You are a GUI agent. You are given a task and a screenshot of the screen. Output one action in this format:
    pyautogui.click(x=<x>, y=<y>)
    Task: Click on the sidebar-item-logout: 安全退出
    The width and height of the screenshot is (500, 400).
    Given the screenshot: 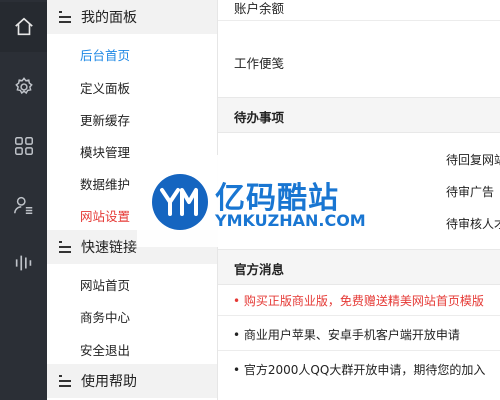 What is the action you would take?
    pyautogui.click(x=105, y=349)
    